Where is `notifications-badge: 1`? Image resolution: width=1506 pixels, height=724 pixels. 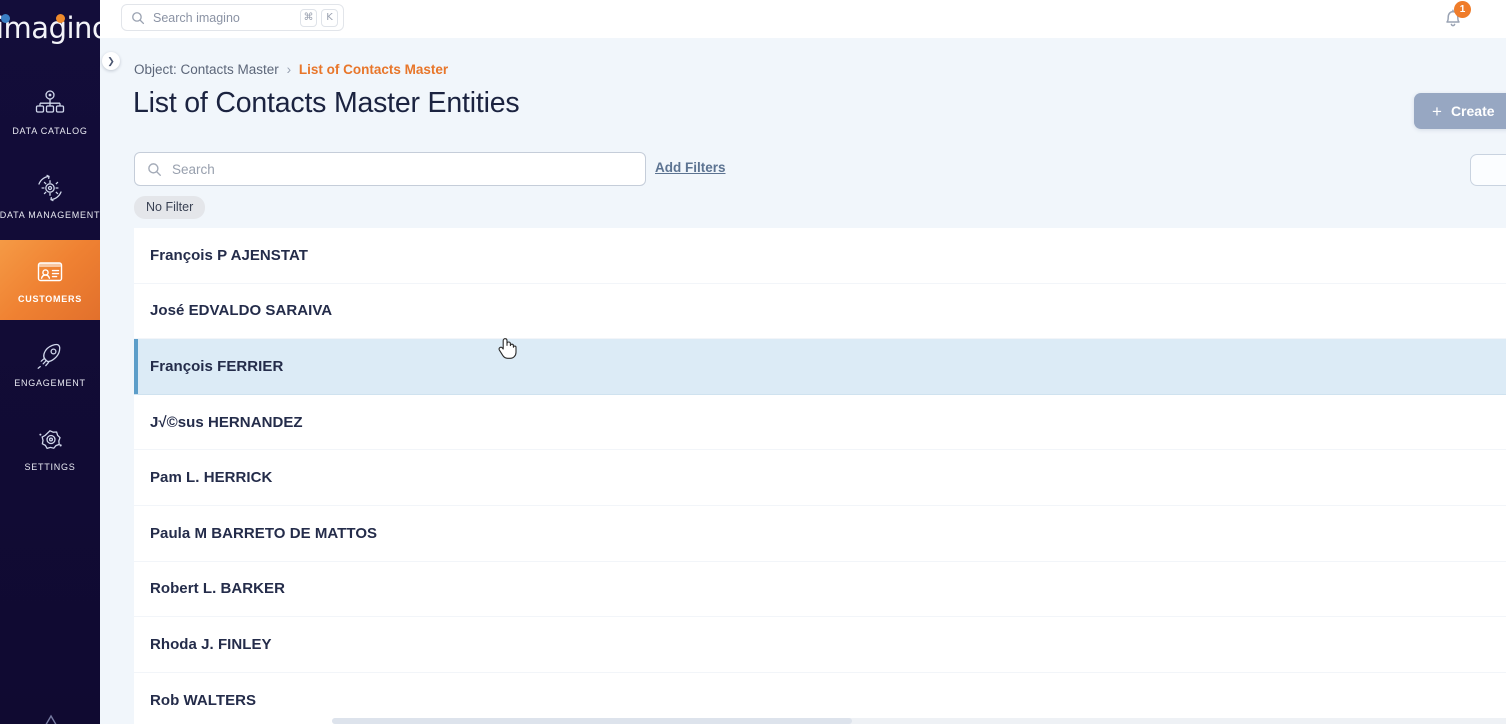 notifications-badge: 1 is located at coordinates (1462, 9).